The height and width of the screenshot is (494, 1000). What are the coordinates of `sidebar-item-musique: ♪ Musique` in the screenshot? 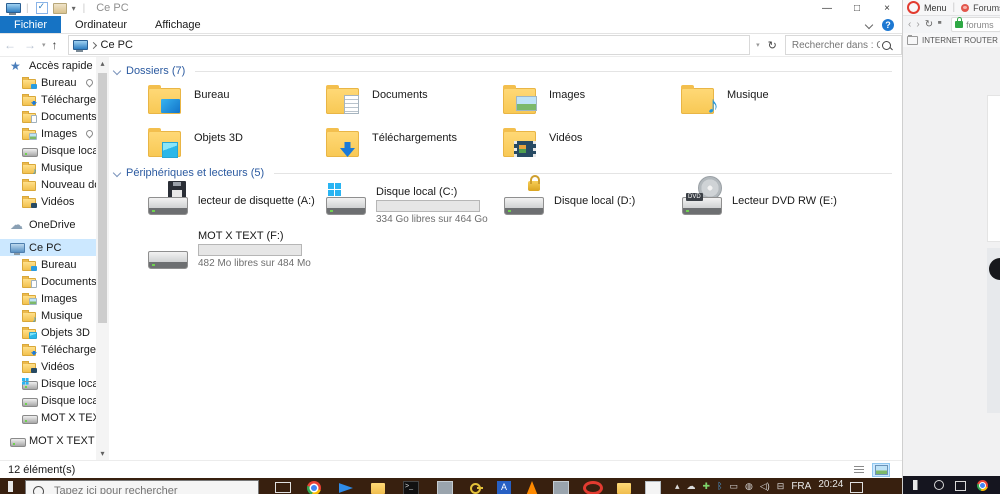 It's located at (48, 167).